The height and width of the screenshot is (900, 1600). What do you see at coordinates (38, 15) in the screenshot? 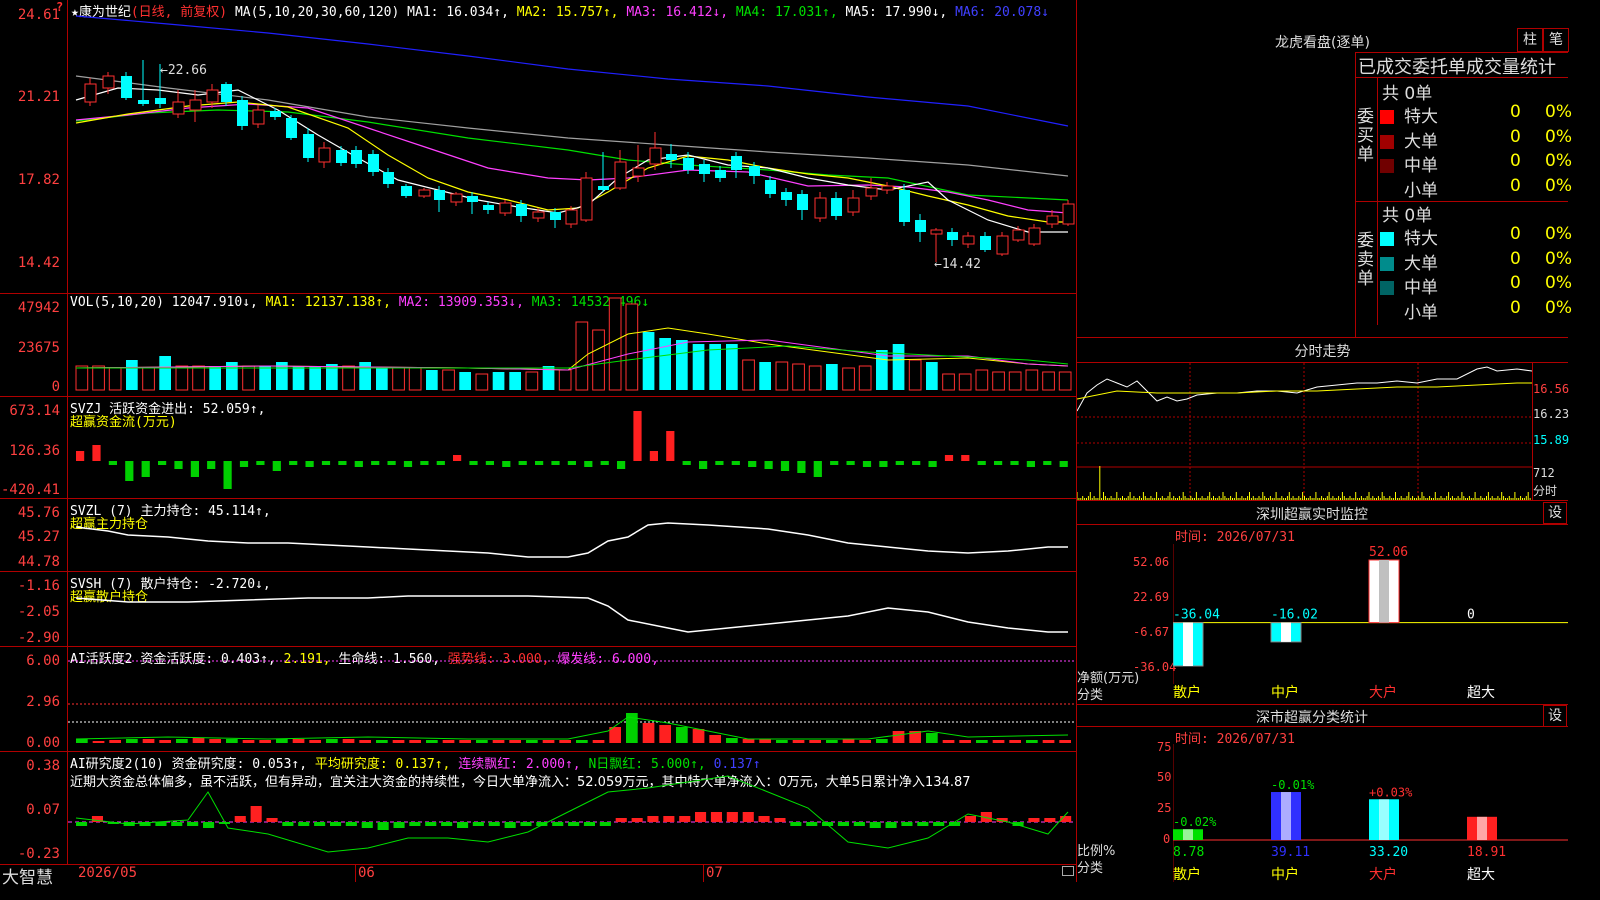
I see `price-tick: 24.61` at bounding box center [38, 15].